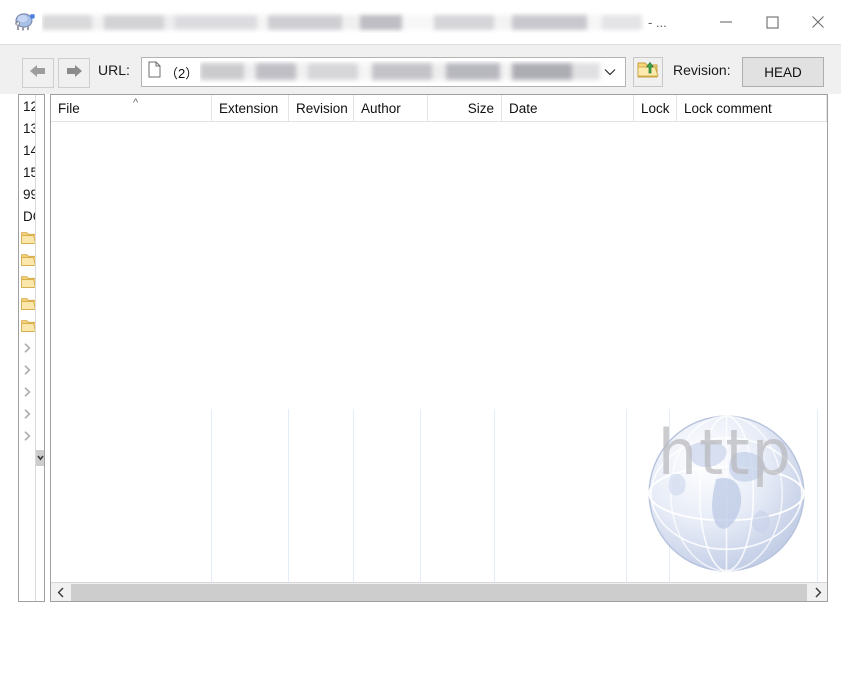 This screenshot has height=676, width=841. I want to click on url-prefix: （2）, so click(182, 73).